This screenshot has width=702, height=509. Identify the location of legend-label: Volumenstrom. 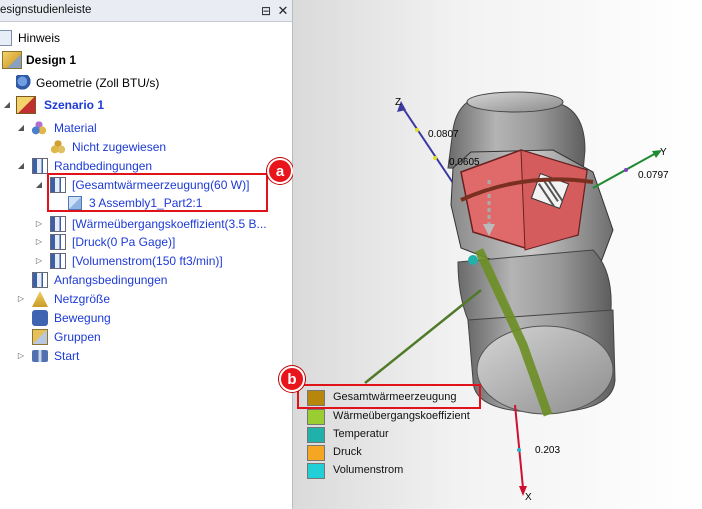
(368, 470).